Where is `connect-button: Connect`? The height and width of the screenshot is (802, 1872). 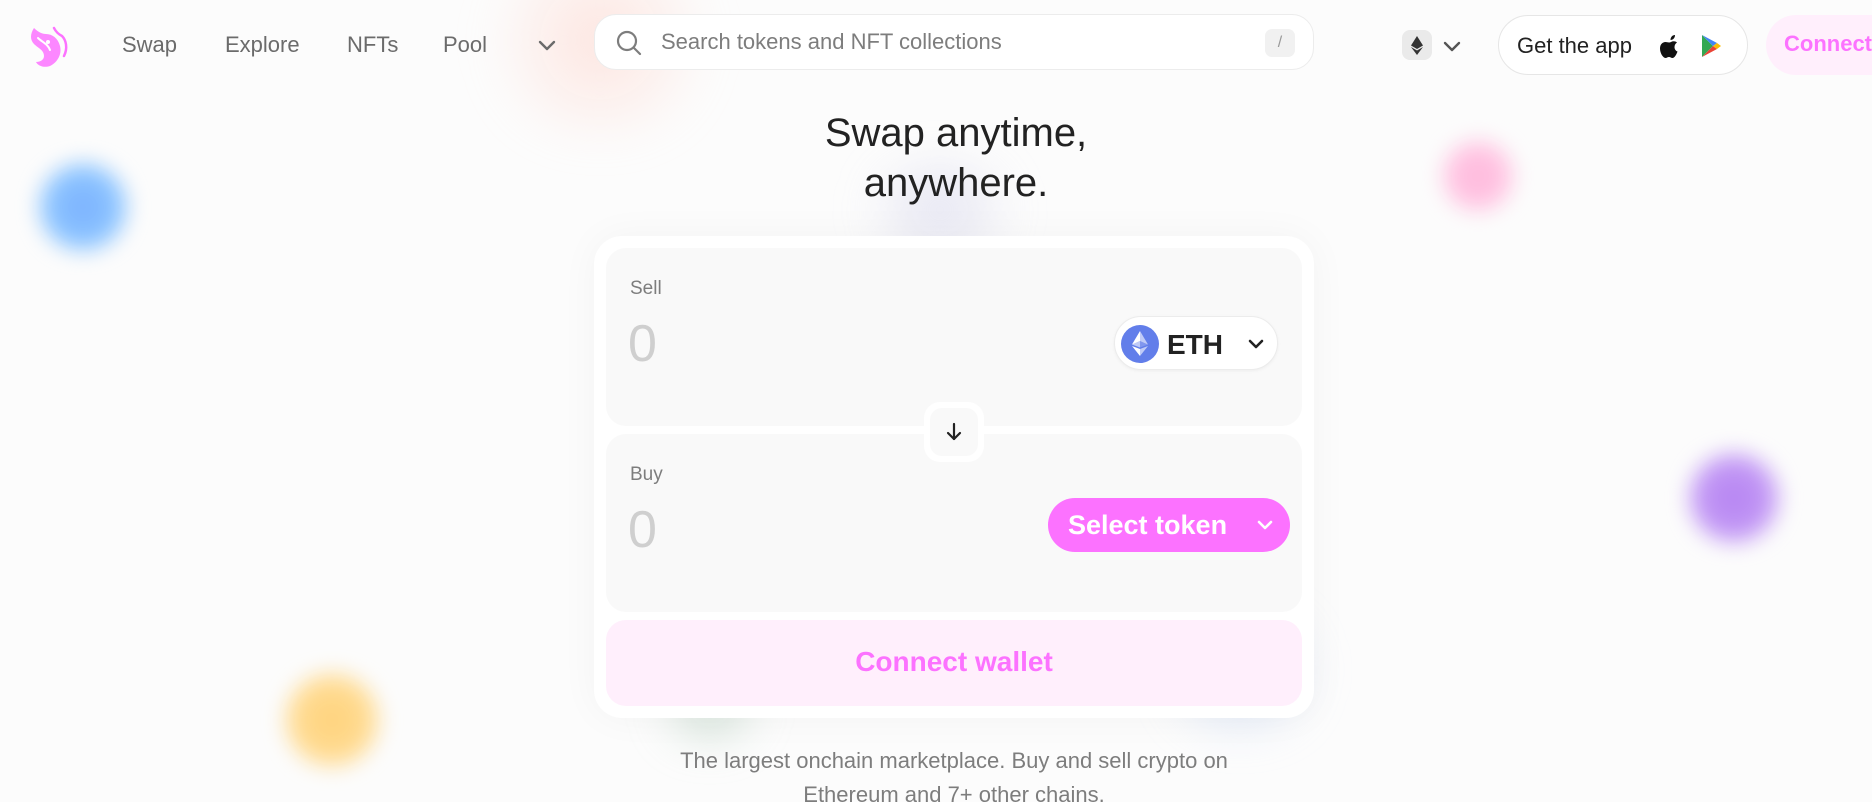
connect-button: Connect is located at coordinates (1819, 45).